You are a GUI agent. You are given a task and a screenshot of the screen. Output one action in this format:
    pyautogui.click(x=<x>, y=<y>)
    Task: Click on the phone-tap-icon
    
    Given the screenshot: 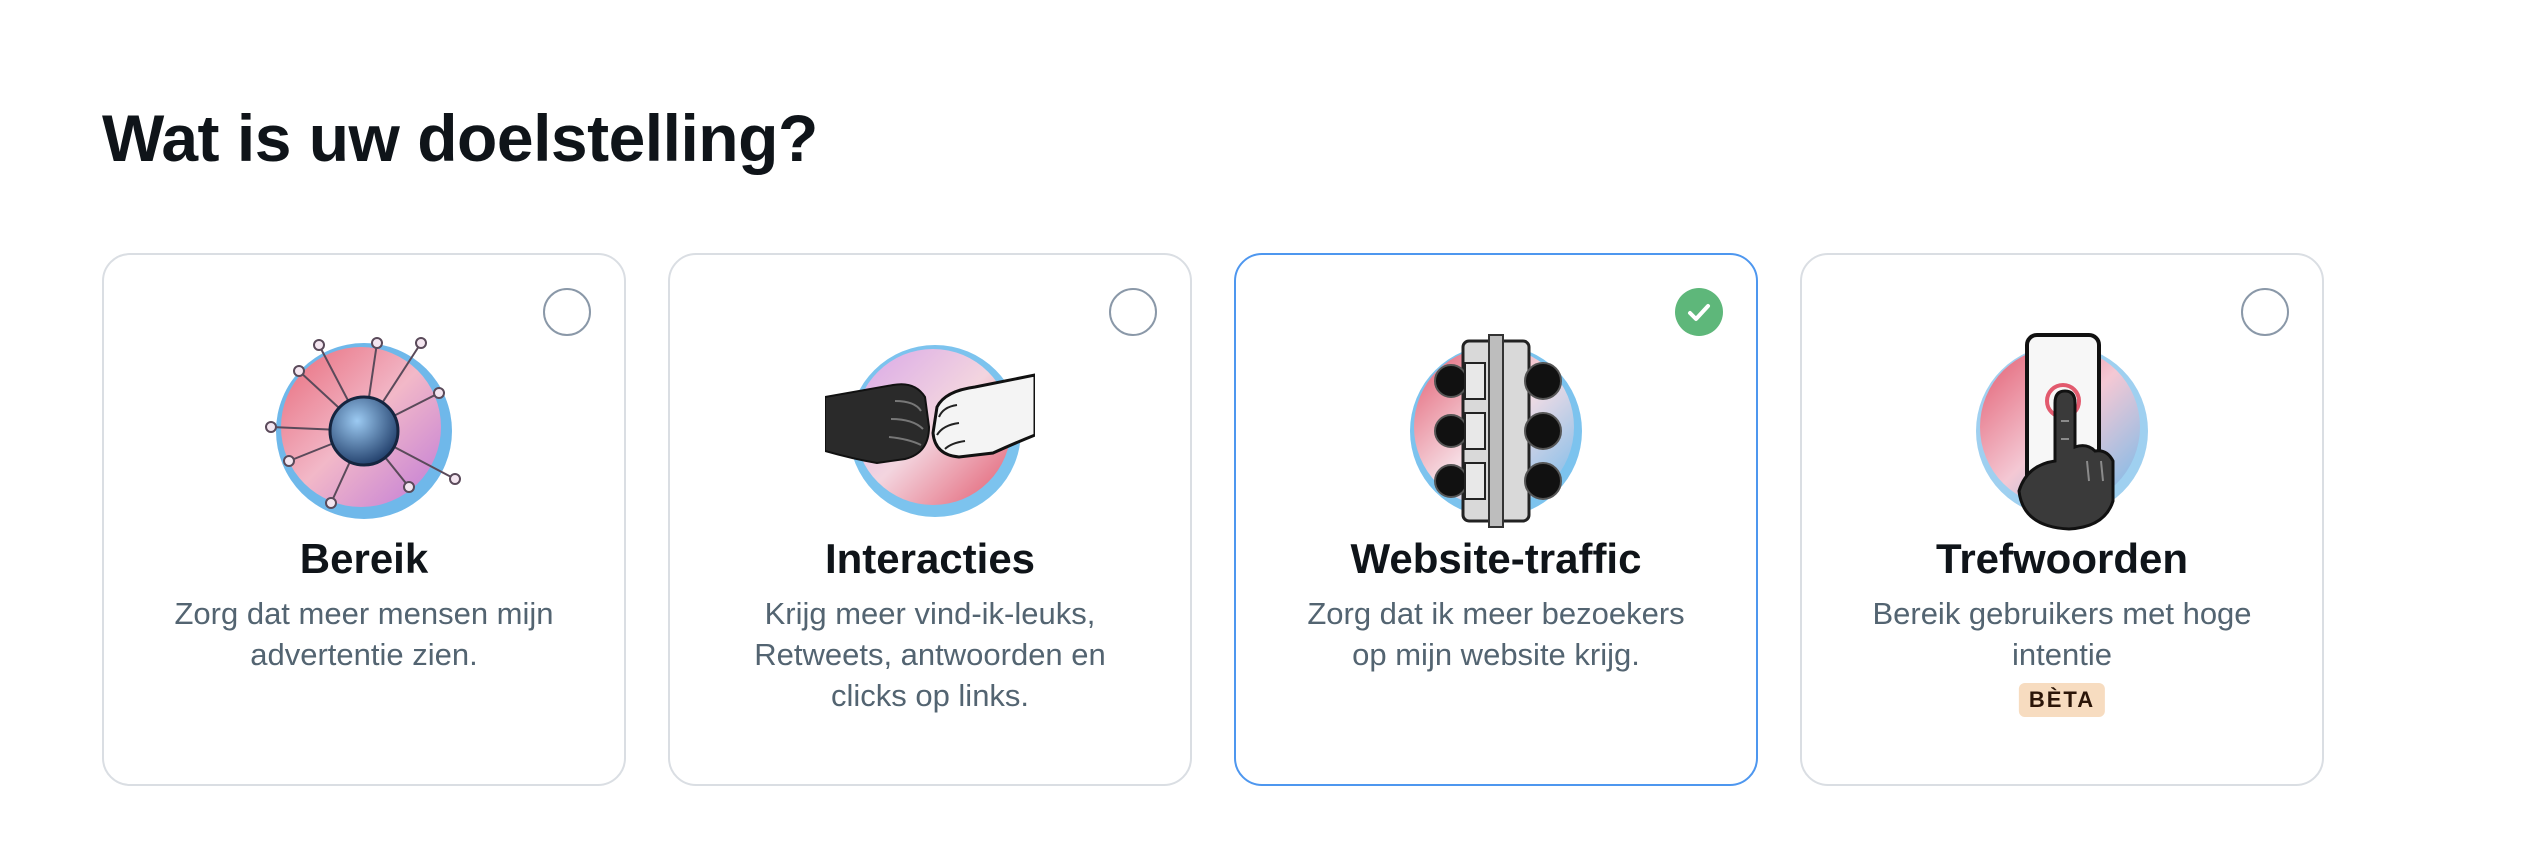 What is the action you would take?
    pyautogui.click(x=2062, y=431)
    